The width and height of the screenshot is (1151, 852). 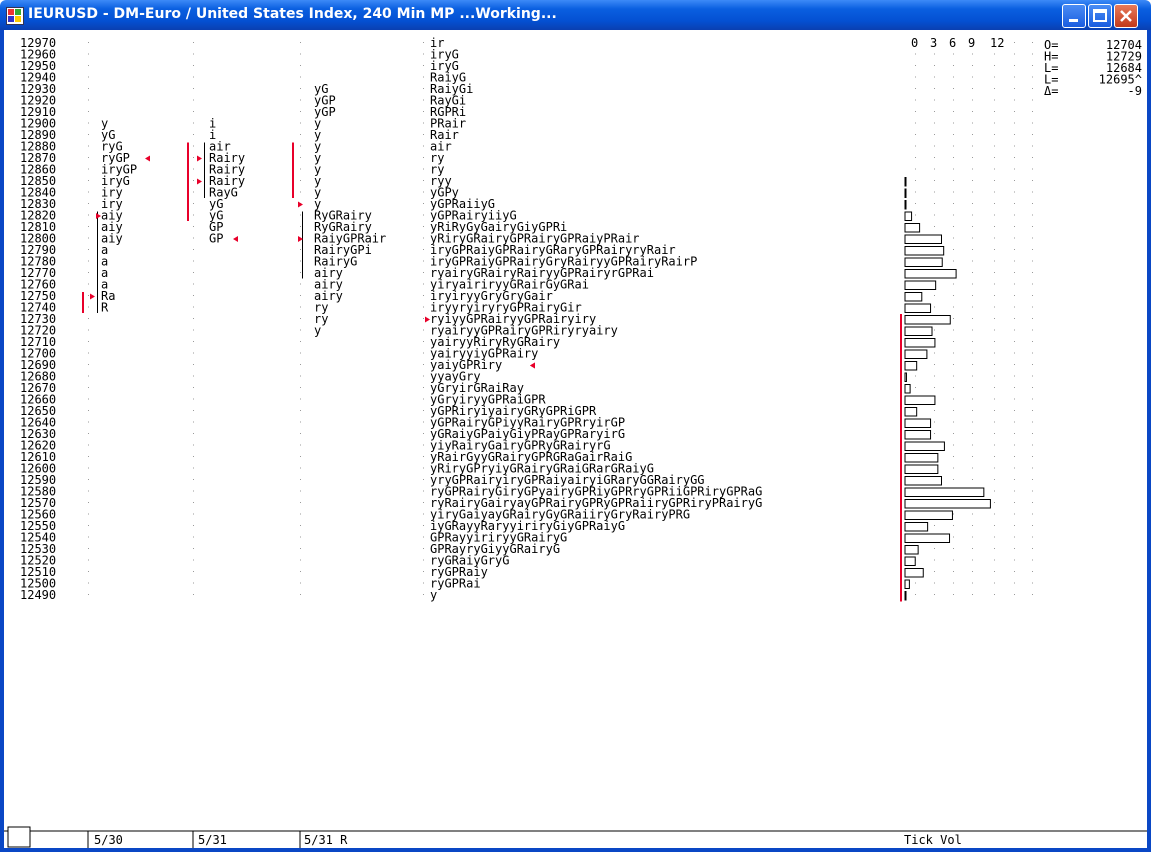 I want to click on price-label: 12490, so click(x=38, y=595).